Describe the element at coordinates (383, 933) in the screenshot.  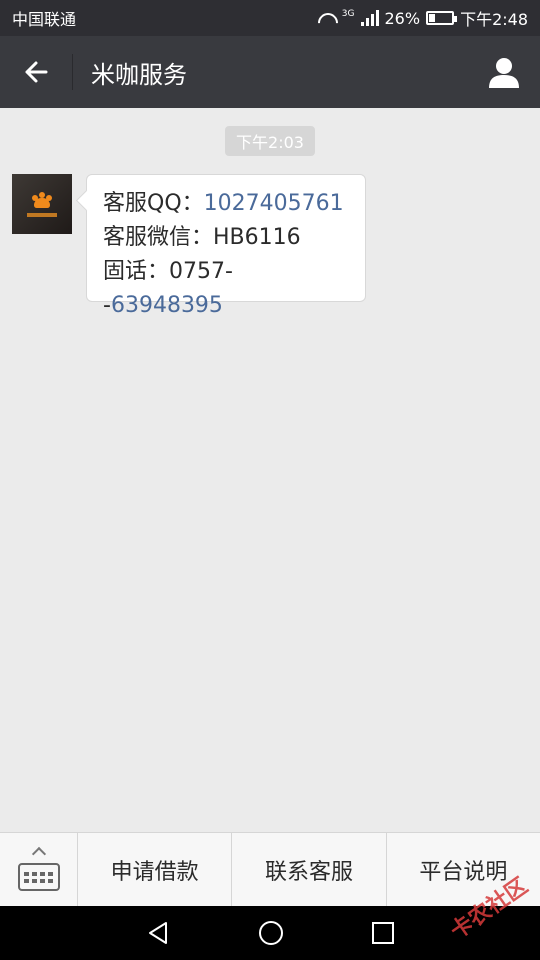
I see `nav-recents-icon` at that location.